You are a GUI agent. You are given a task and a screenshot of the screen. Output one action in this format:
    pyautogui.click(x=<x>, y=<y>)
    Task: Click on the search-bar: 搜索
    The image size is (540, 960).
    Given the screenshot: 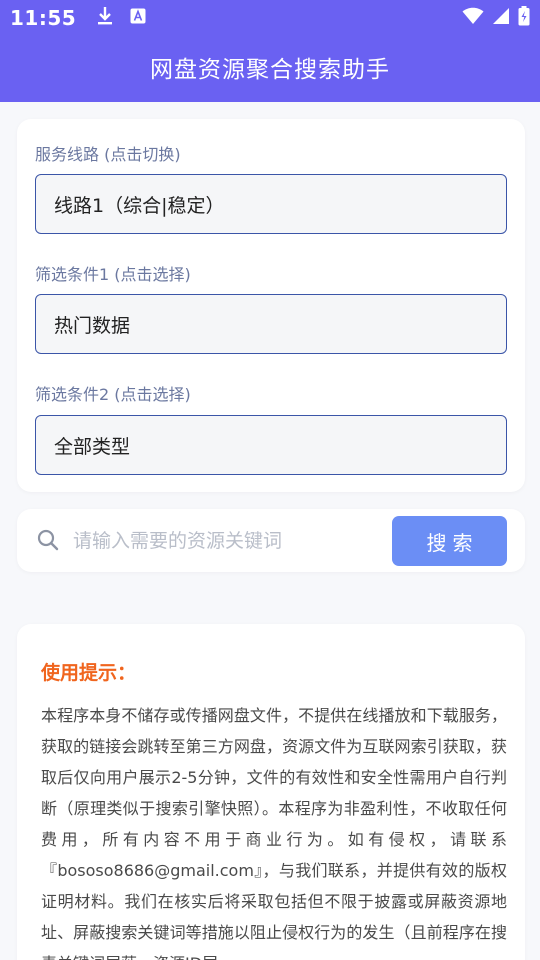 What is the action you would take?
    pyautogui.click(x=271, y=540)
    